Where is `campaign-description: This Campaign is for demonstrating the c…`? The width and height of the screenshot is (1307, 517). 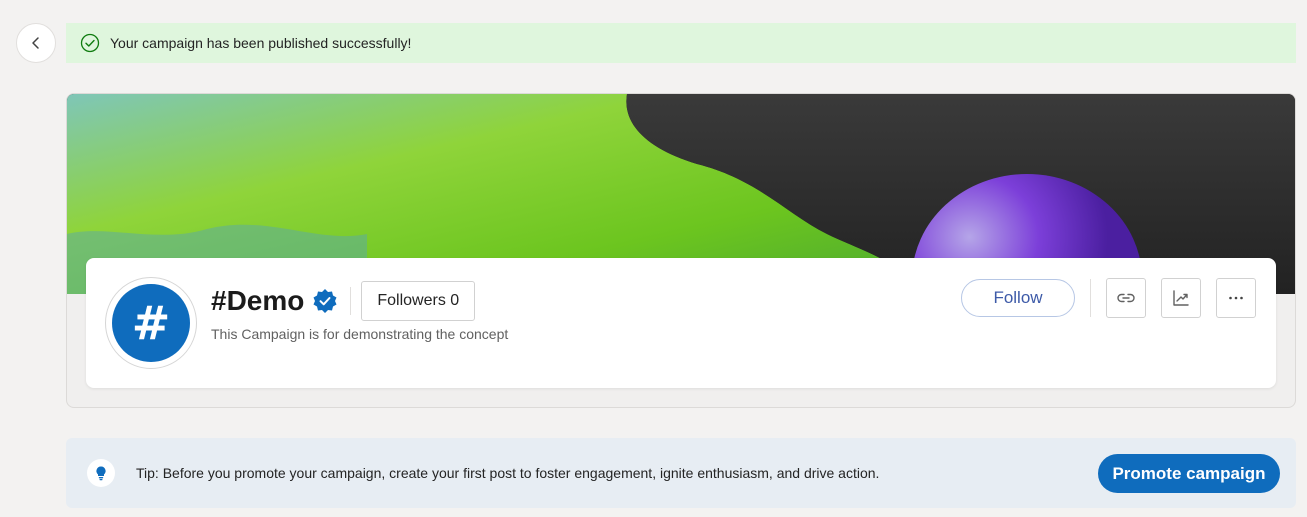 campaign-description: This Campaign is for demonstrating the c… is located at coordinates (360, 334).